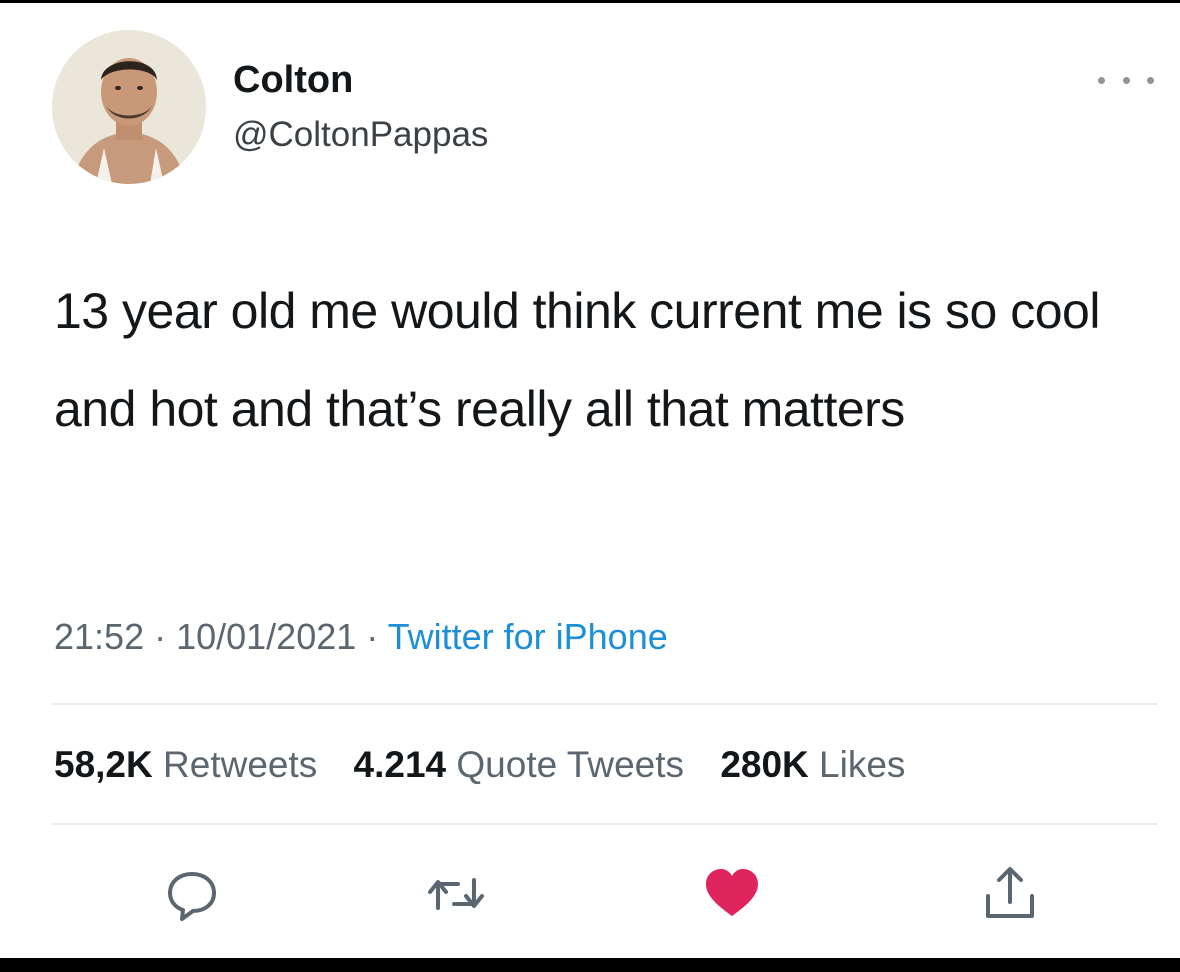 The height and width of the screenshot is (972, 1180). I want to click on retweet-button, so click(456, 894).